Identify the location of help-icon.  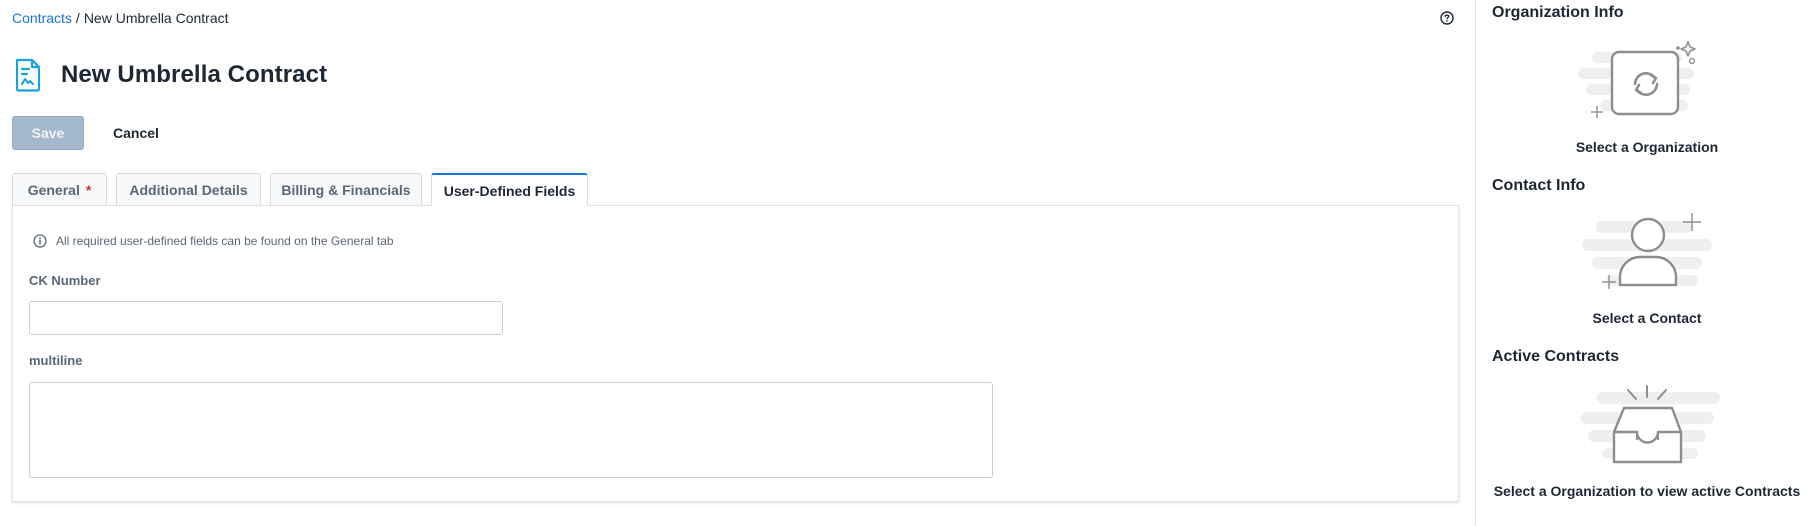
(1447, 18).